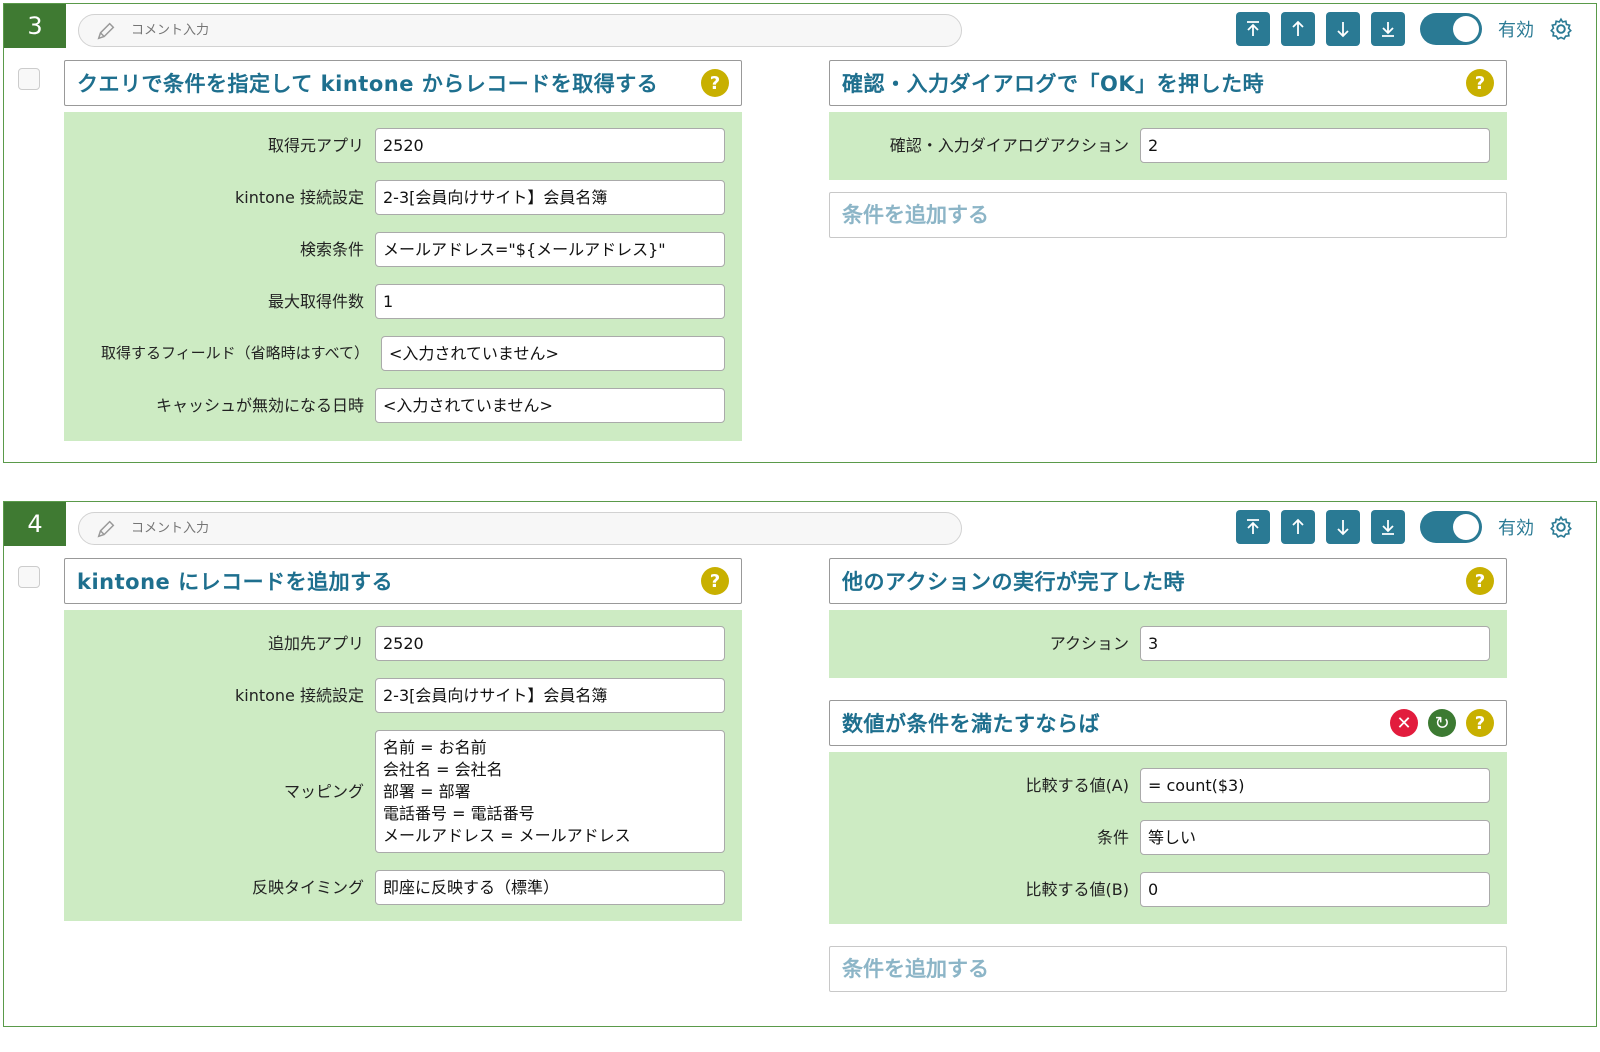 The width and height of the screenshot is (1600, 1052). Describe the element at coordinates (1315, 837) in the screenshot. I see `condition-select: 等しい` at that location.